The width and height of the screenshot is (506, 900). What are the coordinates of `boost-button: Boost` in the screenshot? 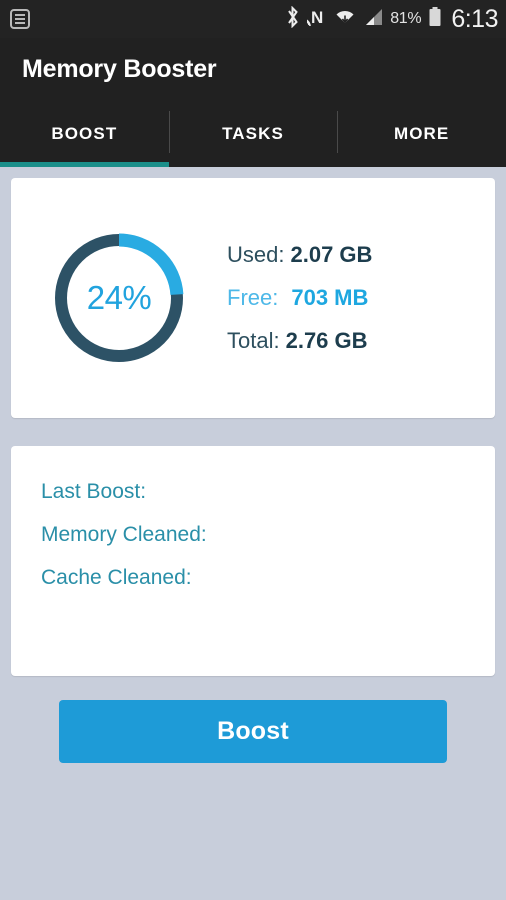 It's located at (253, 731).